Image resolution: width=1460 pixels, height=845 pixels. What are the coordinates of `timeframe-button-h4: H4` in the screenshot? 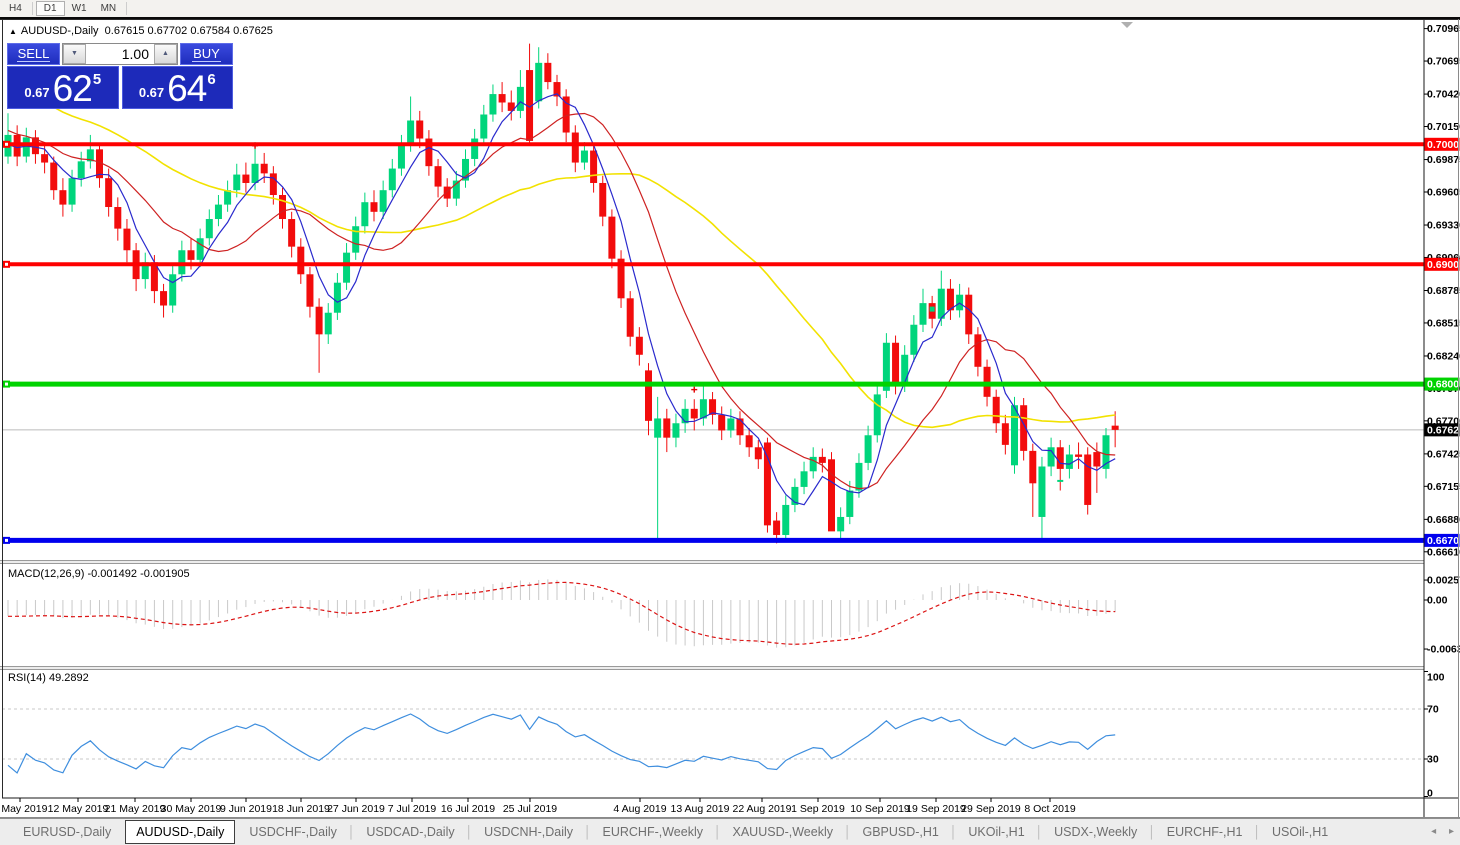 It's located at (15, 8).